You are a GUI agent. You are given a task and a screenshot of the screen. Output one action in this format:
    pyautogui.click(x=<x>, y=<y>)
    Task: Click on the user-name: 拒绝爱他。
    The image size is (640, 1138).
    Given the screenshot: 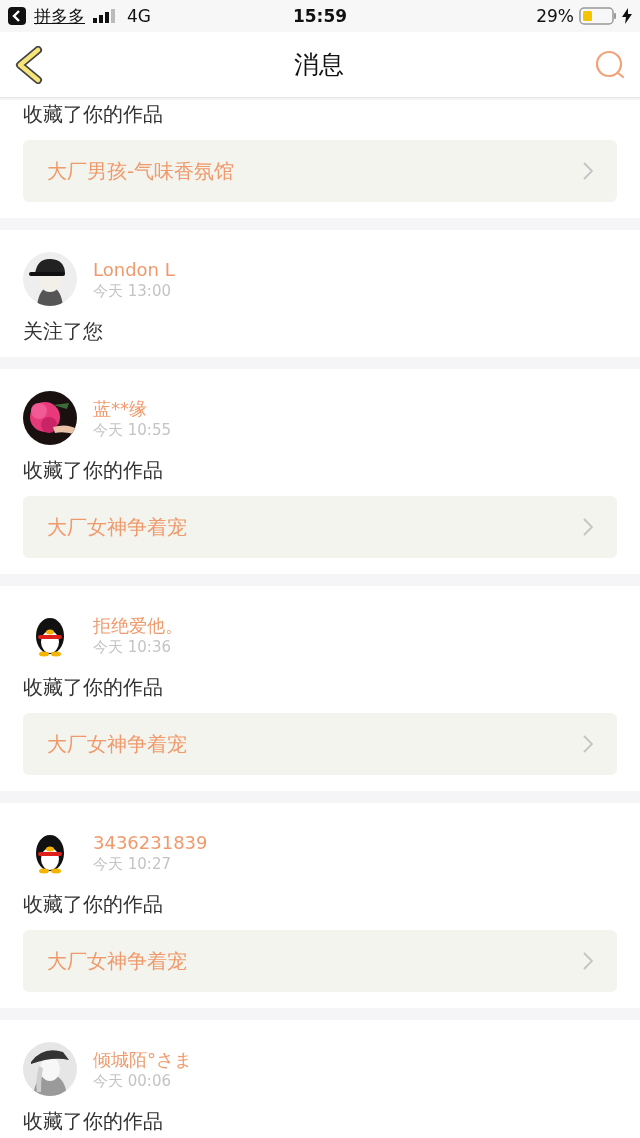 What is the action you would take?
    pyautogui.click(x=138, y=626)
    